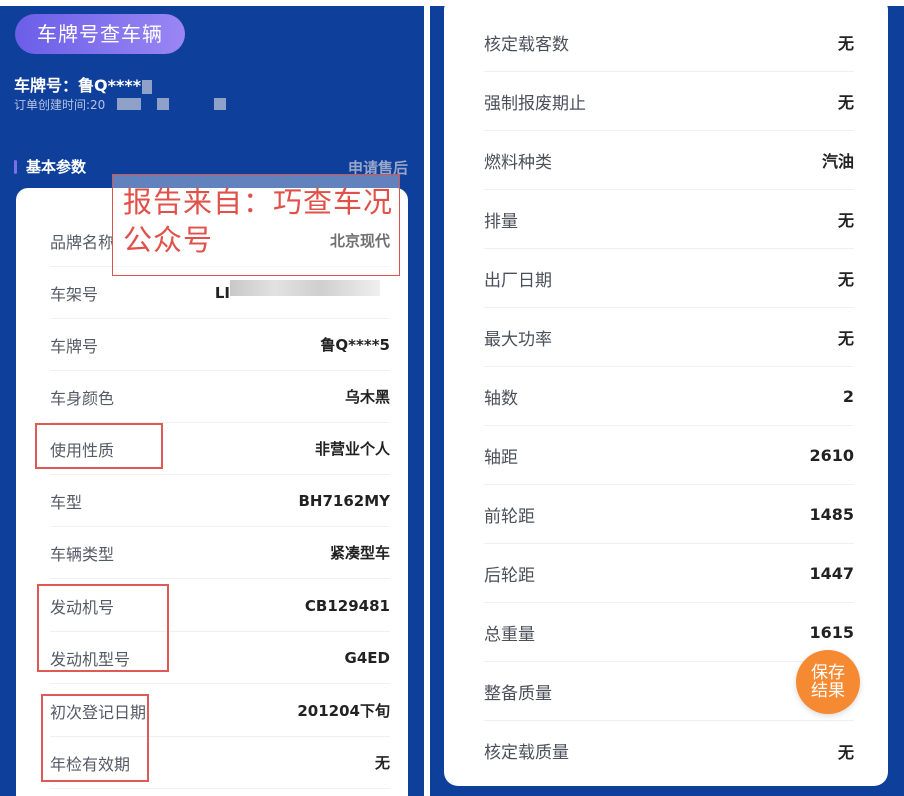  Describe the element at coordinates (669, 632) in the screenshot. I see `param-row: 总重量 1615` at that location.